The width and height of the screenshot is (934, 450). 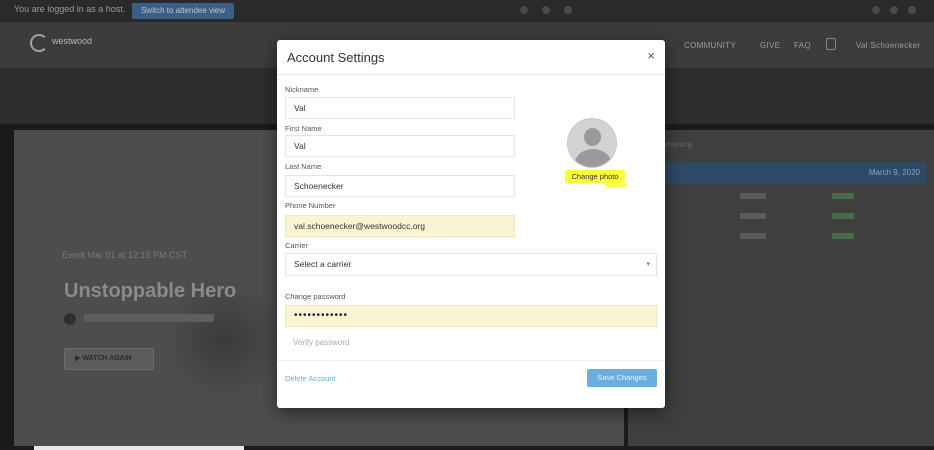 I want to click on host-meta, so click(x=149, y=318).